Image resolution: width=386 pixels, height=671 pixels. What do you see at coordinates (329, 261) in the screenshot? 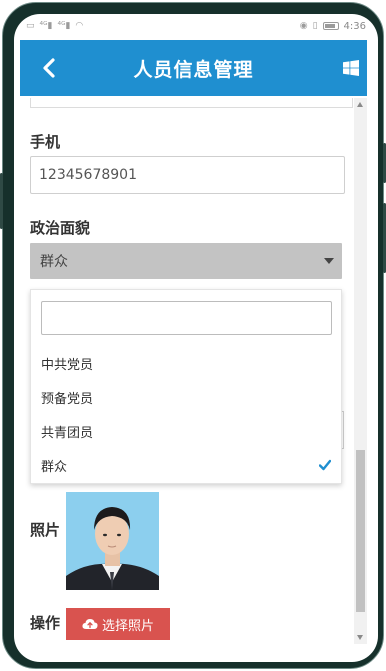
I see `caret-down-icon` at bounding box center [329, 261].